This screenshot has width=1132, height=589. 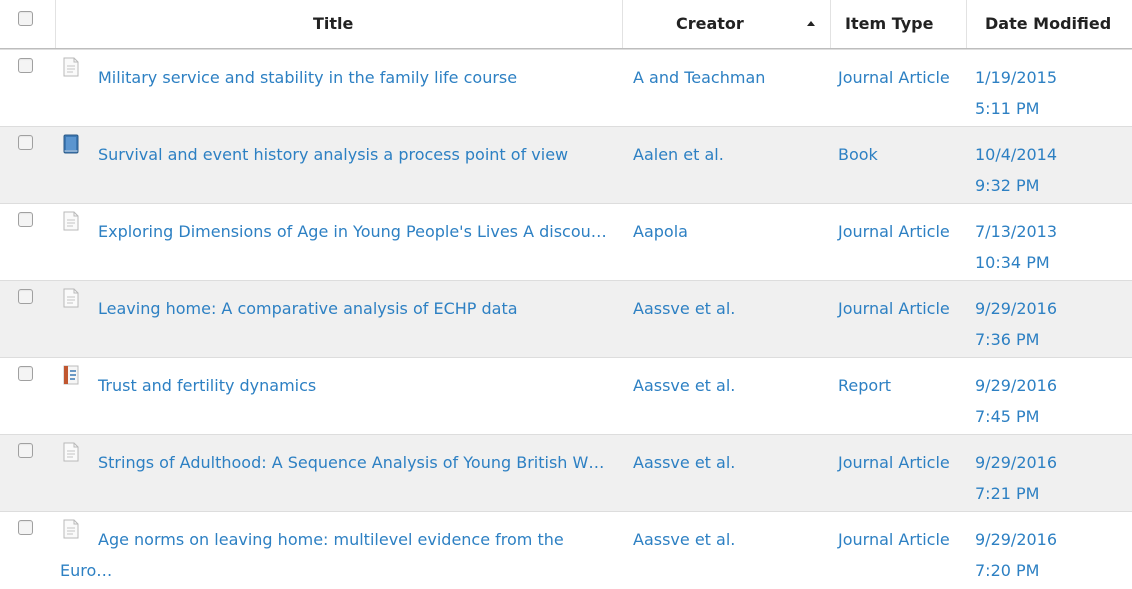 What do you see at coordinates (1050, 401) in the screenshot?
I see `item-date-modified: 9/29/2016 7:45 PM` at bounding box center [1050, 401].